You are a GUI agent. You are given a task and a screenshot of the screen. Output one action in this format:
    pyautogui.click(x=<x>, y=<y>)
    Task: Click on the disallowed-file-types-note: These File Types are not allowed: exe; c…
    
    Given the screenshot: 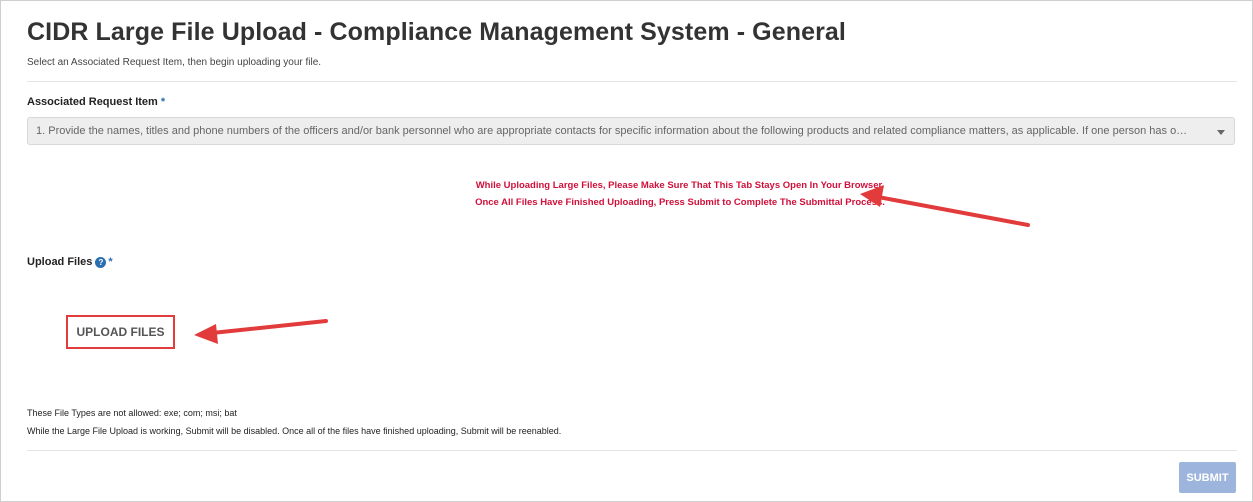 What is the action you would take?
    pyautogui.click(x=132, y=413)
    